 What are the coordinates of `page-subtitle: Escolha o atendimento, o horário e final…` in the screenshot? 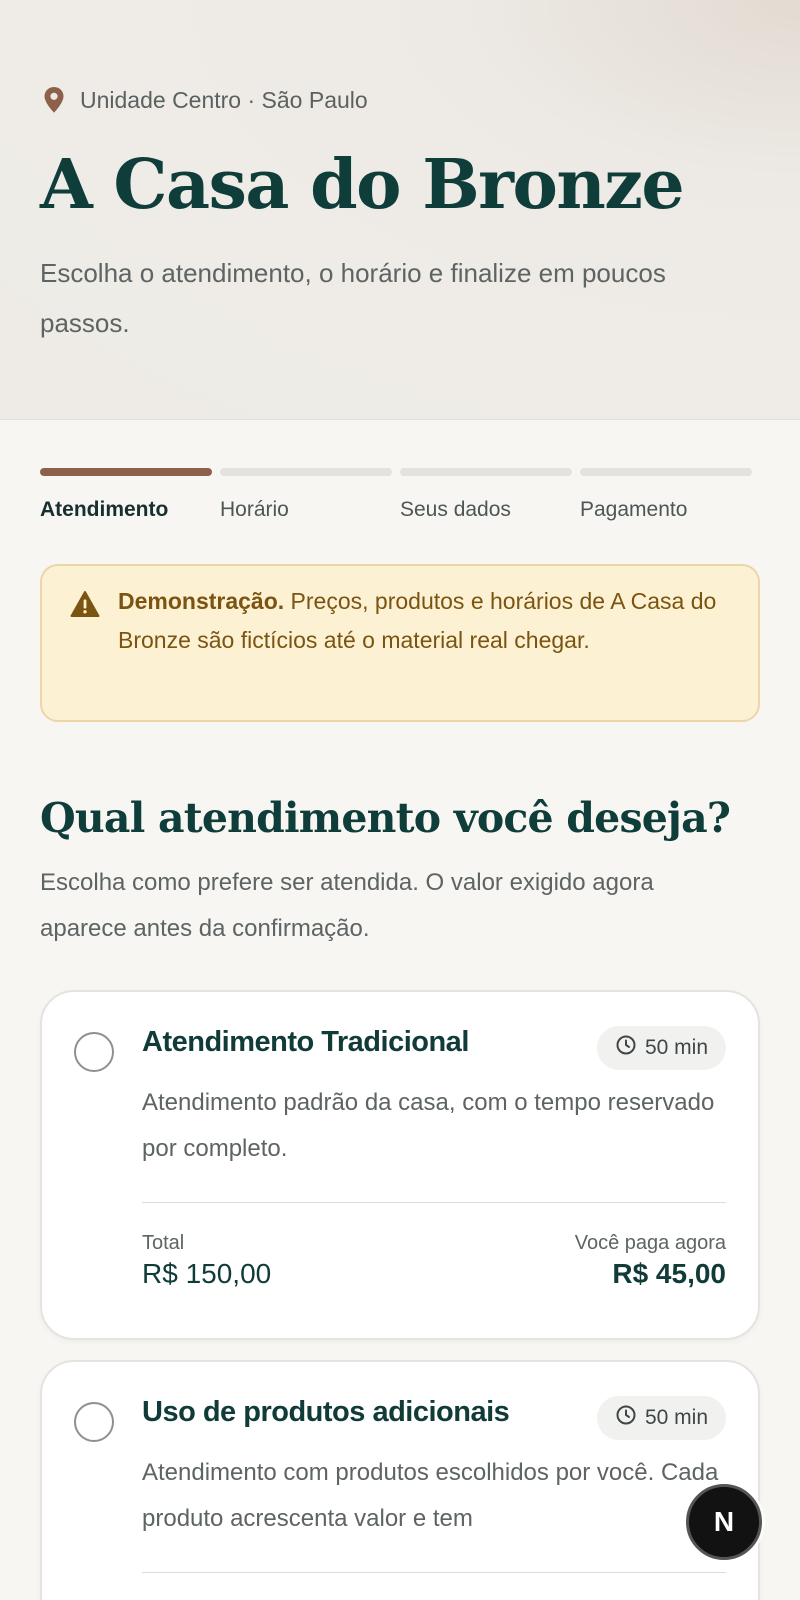 It's located at (353, 298).